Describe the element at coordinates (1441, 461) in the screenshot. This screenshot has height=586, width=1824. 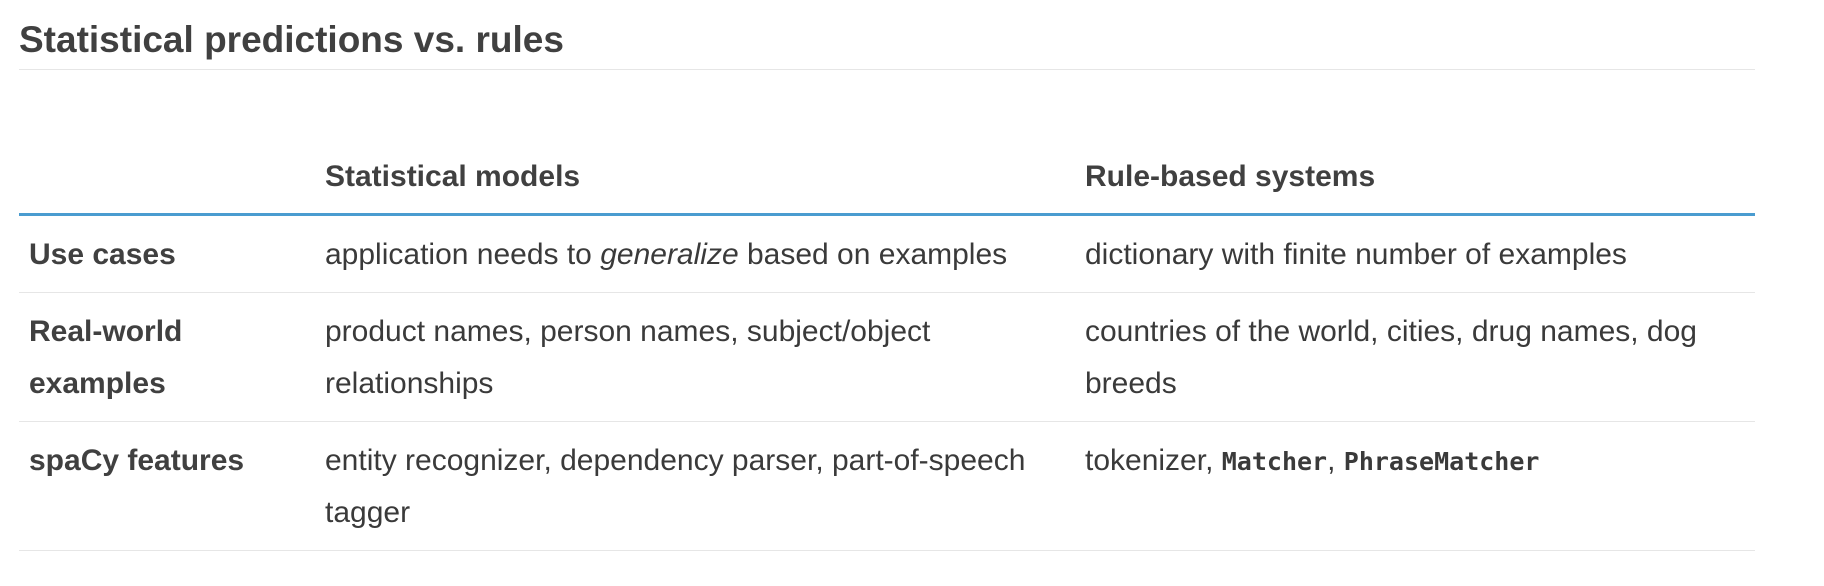
I see `phrase-matcher-code: PhraseMatcher` at that location.